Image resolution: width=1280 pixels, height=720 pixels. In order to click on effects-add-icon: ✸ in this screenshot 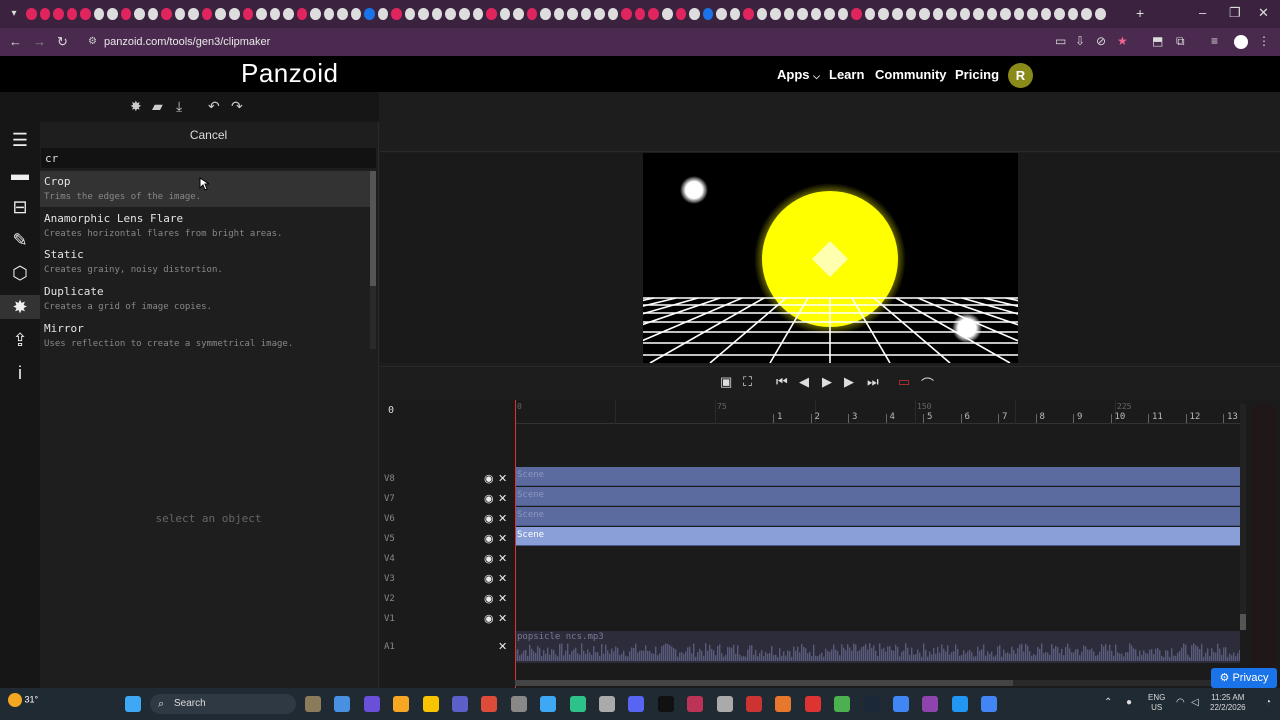, I will do `click(136, 106)`.